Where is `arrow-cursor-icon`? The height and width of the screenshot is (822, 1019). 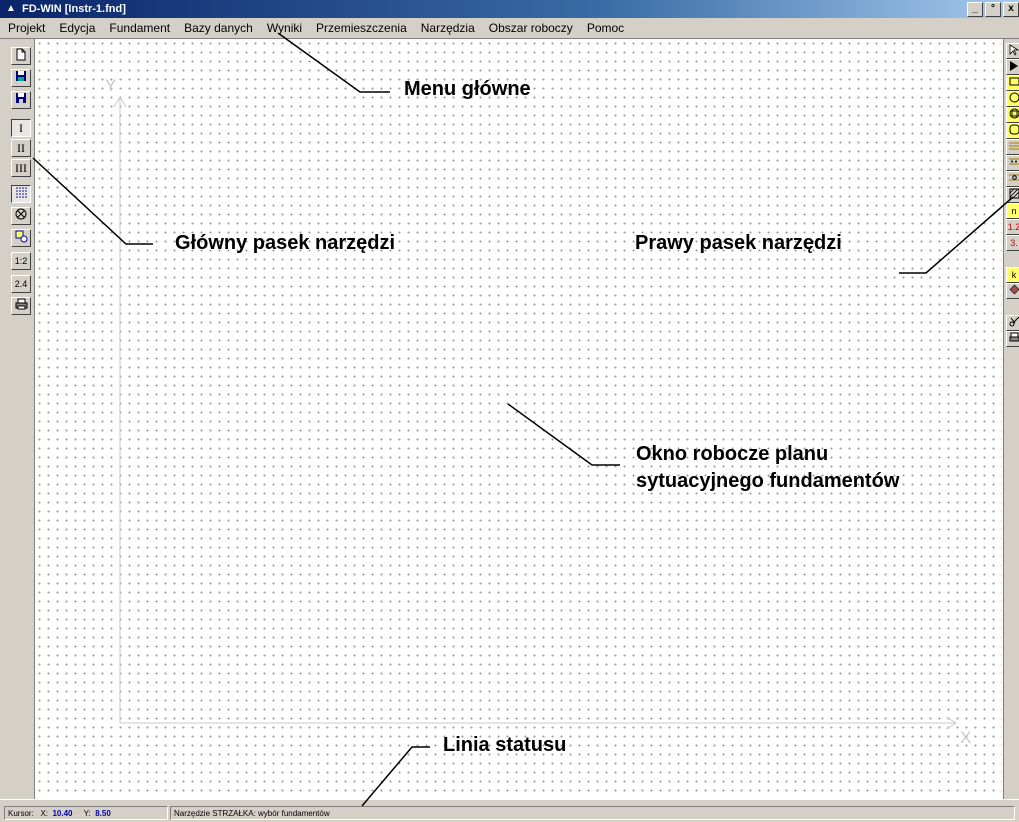 arrow-cursor-icon is located at coordinates (1014, 50).